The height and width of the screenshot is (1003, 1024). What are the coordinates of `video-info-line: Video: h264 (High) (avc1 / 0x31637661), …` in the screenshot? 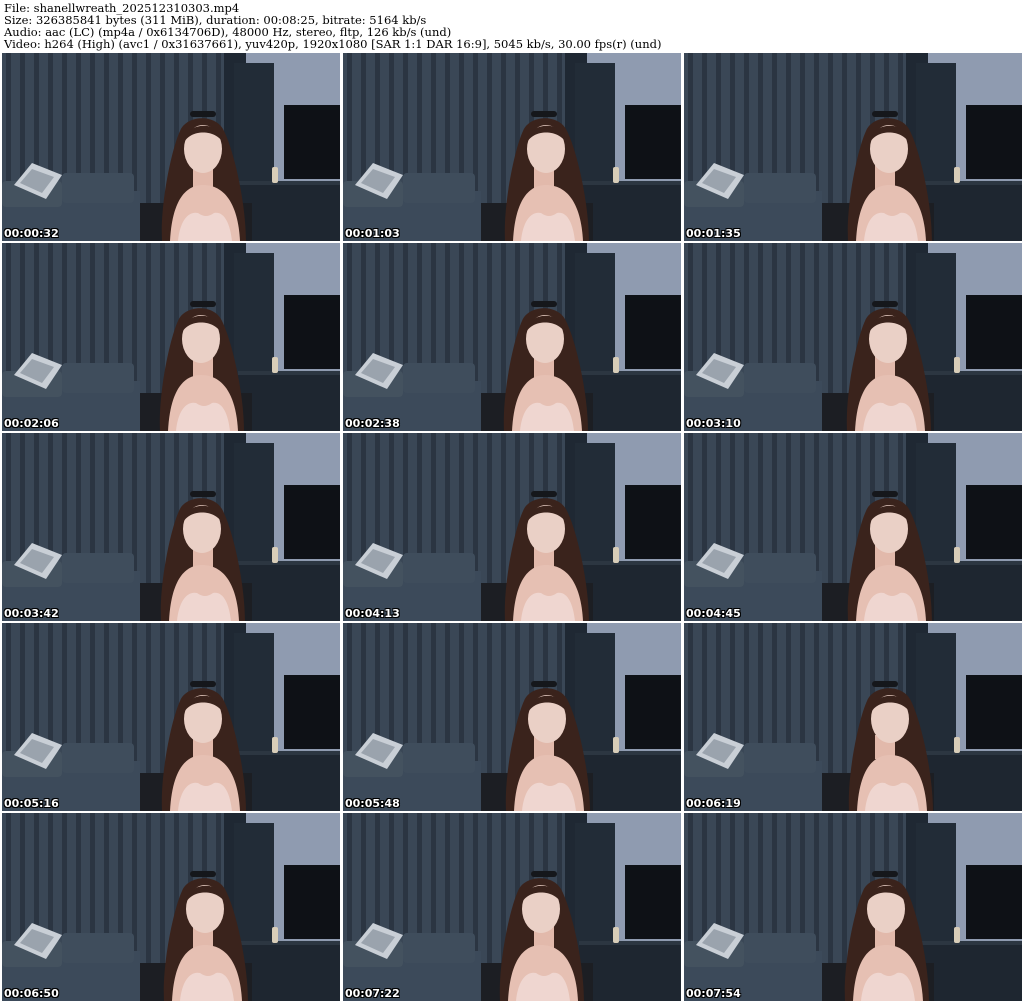 It's located at (333, 44).